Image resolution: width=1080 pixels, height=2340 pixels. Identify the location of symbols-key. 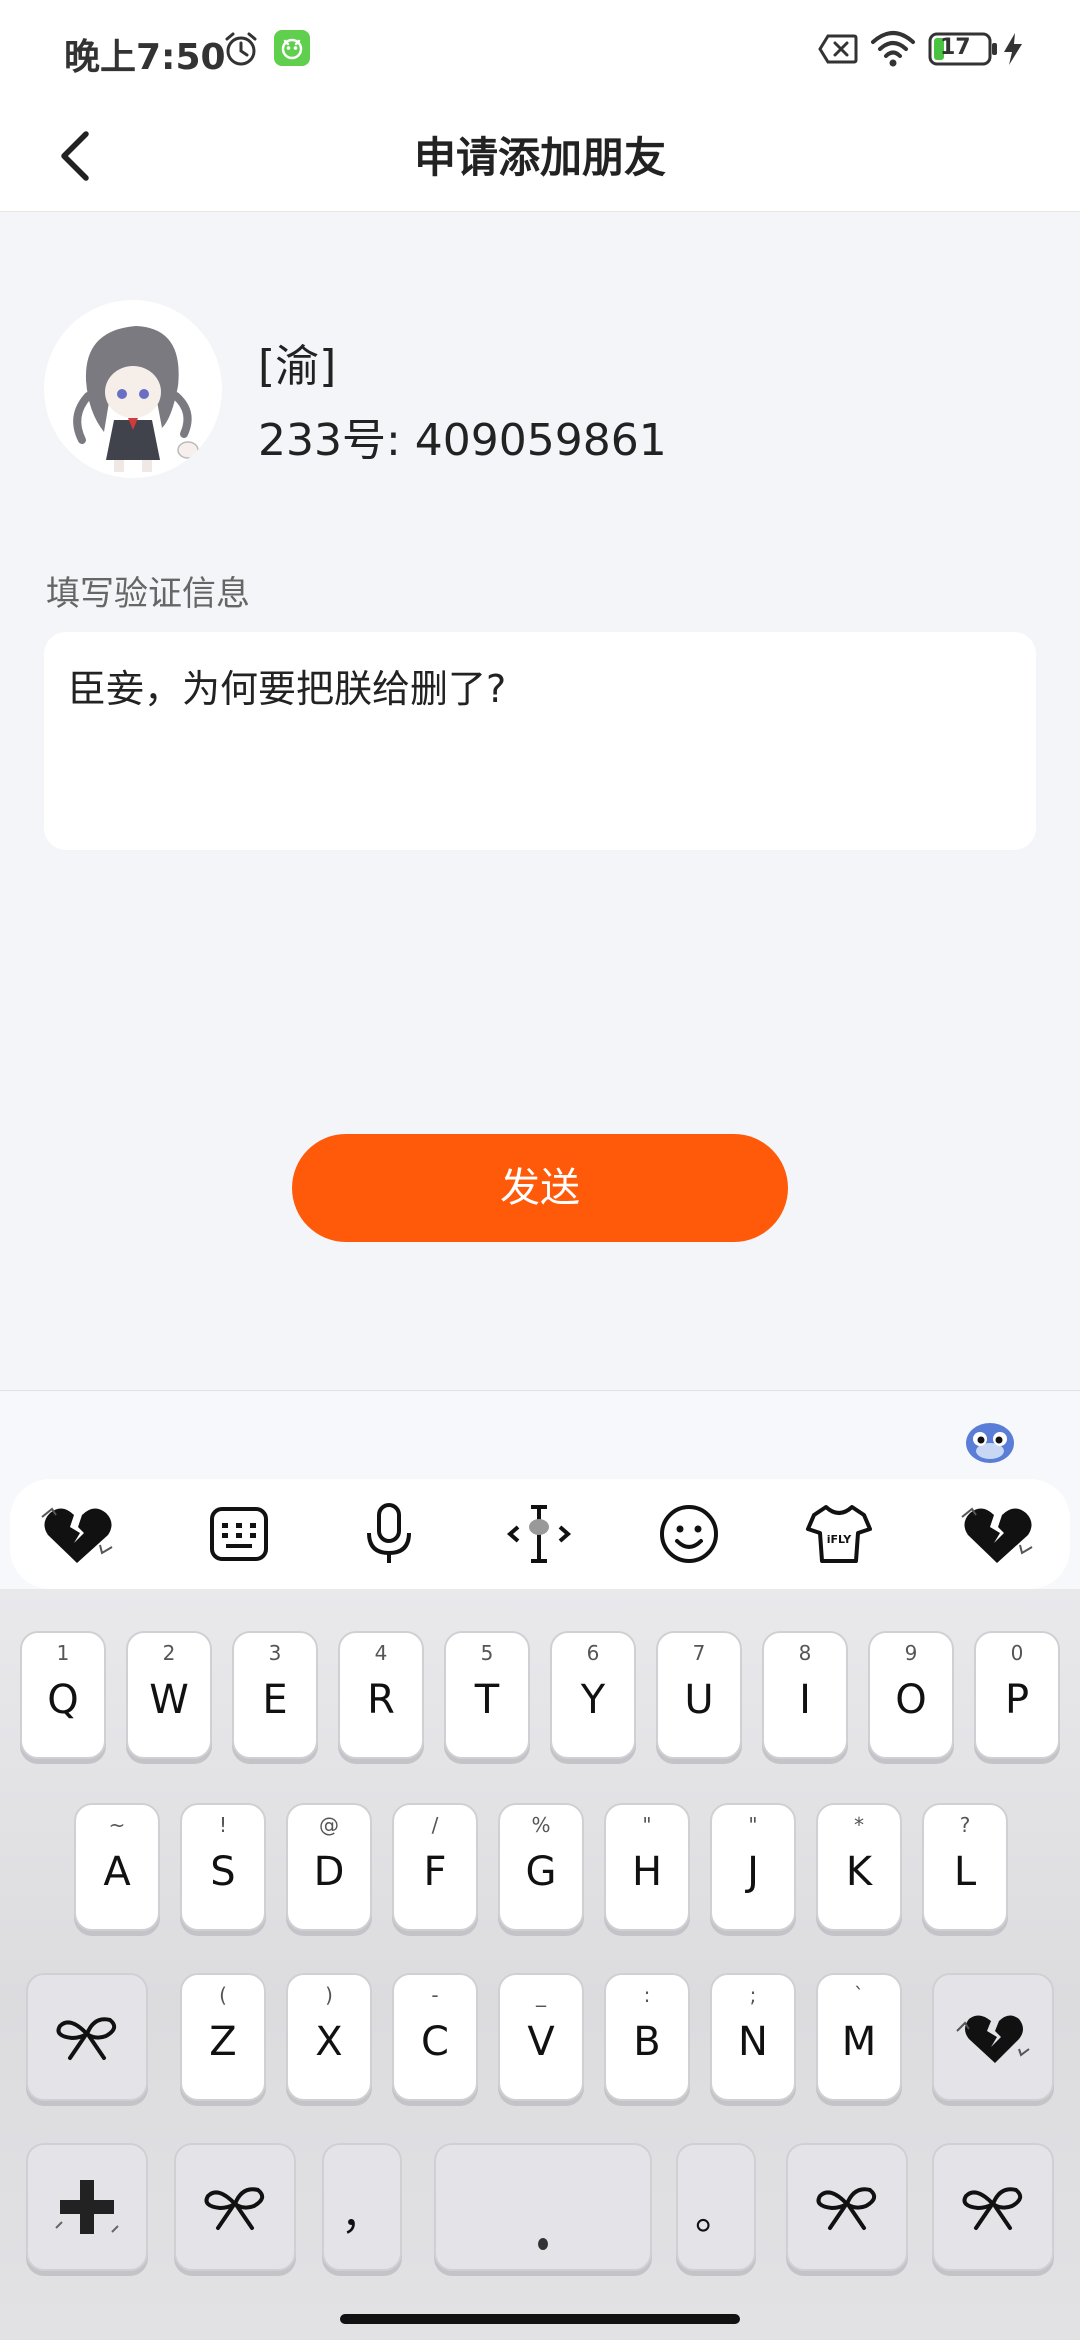
(87, 2207).